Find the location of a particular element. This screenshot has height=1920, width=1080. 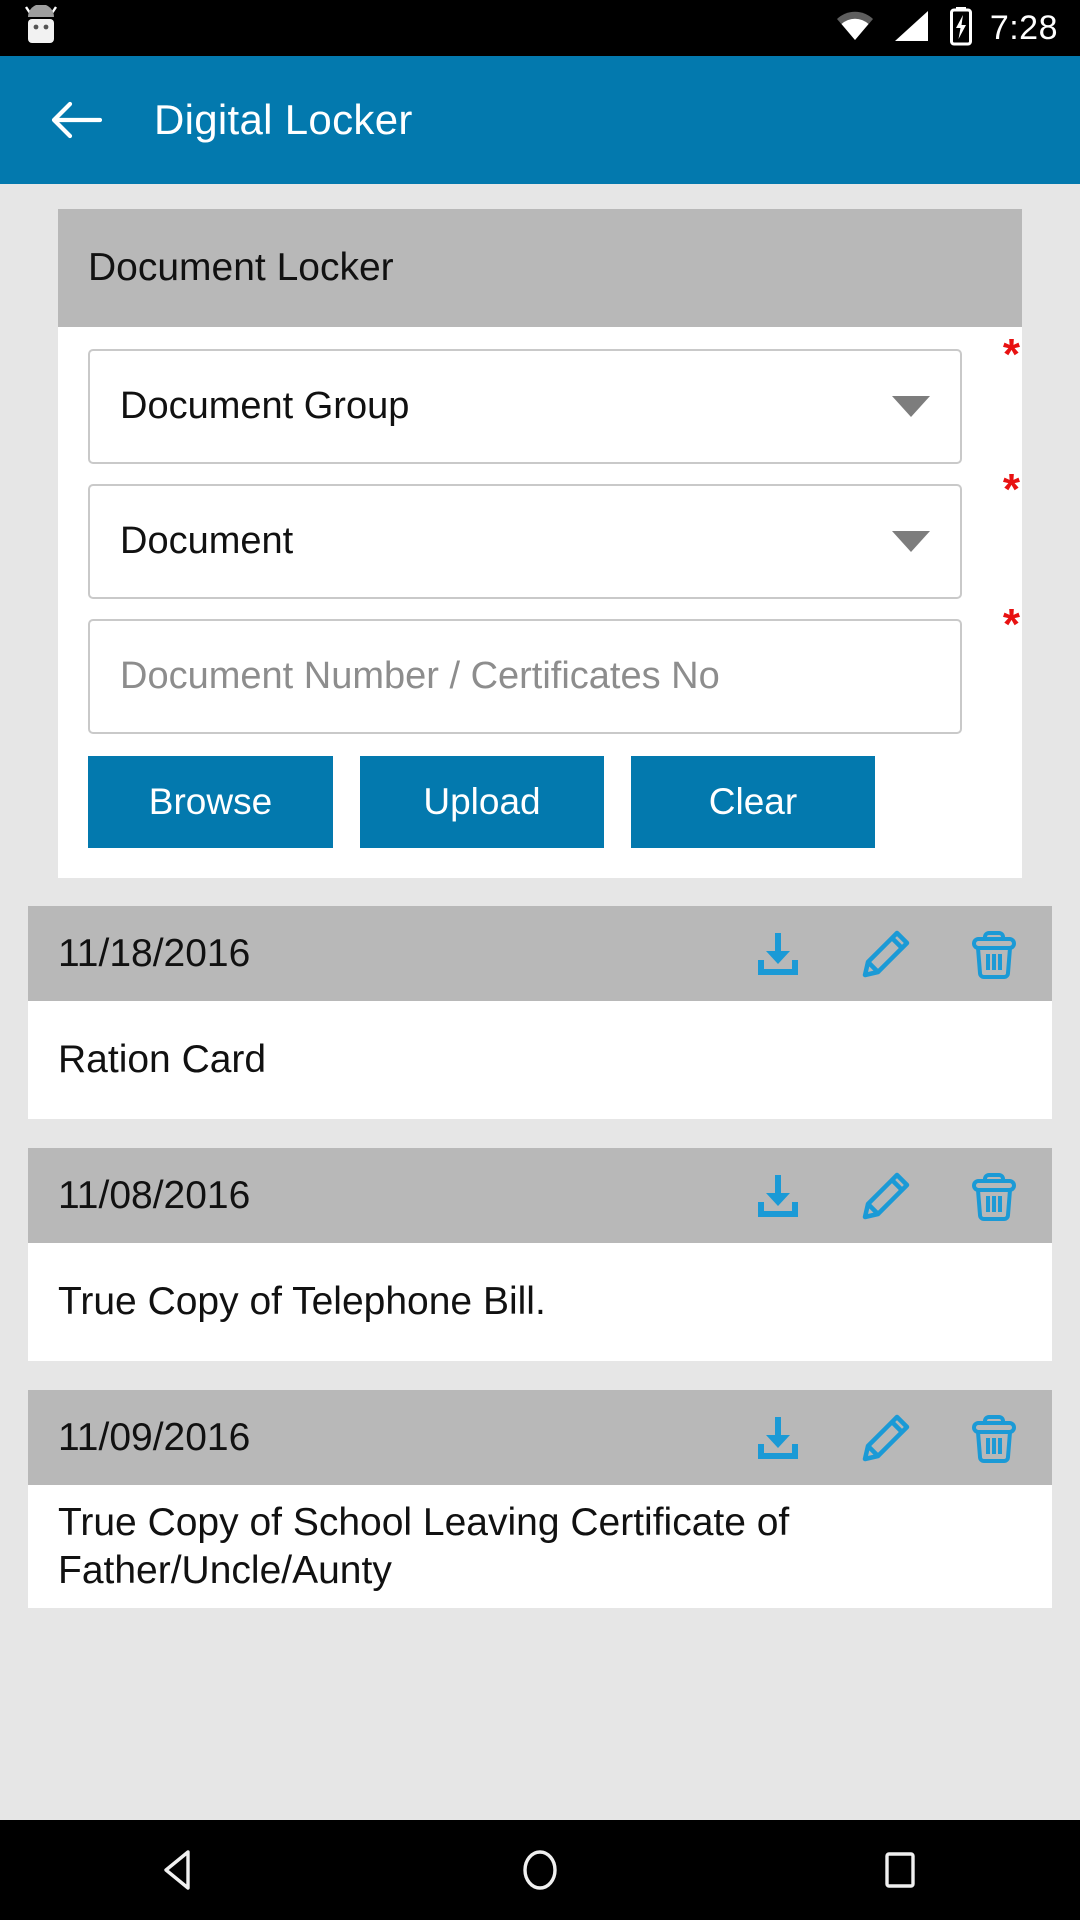

document-row-body: True Copy of Telephone Bill. is located at coordinates (540, 1302).